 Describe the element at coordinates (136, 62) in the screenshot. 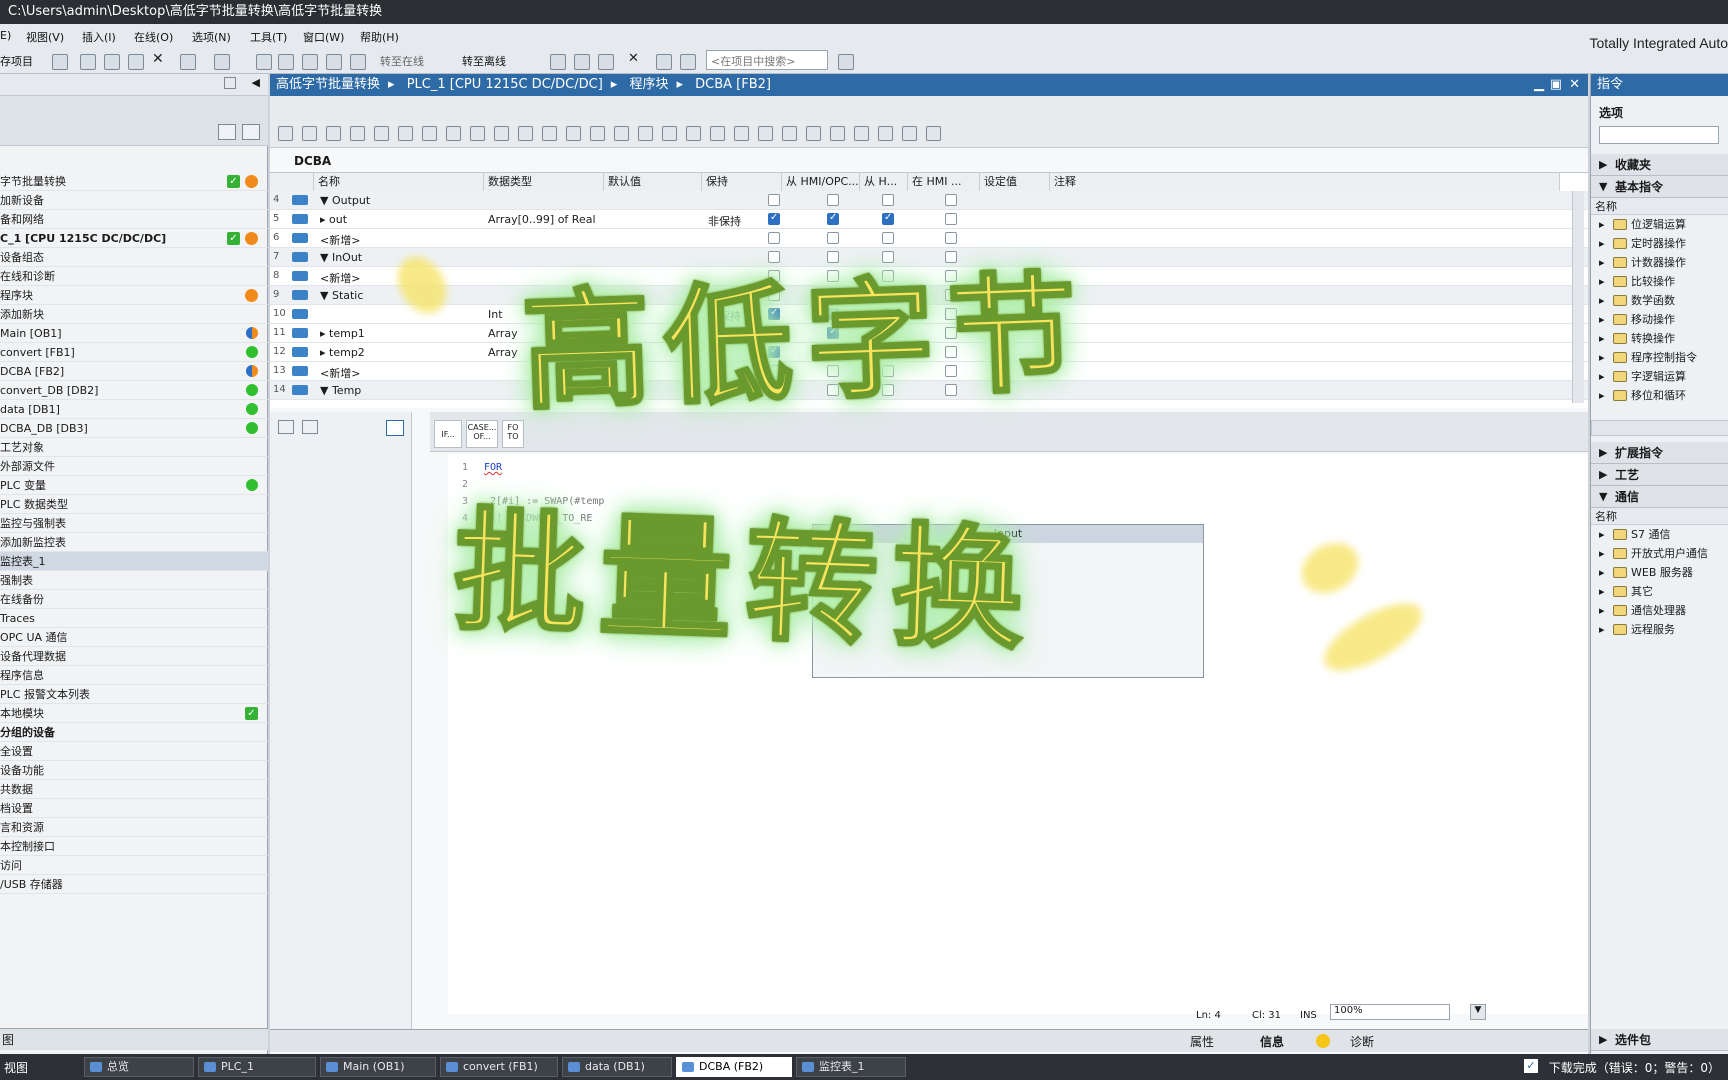

I see `paste-icon` at that location.